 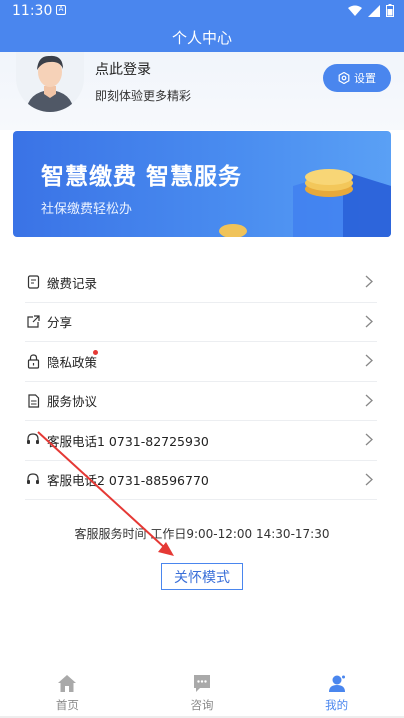 I want to click on settings-label: 设置, so click(x=365, y=78).